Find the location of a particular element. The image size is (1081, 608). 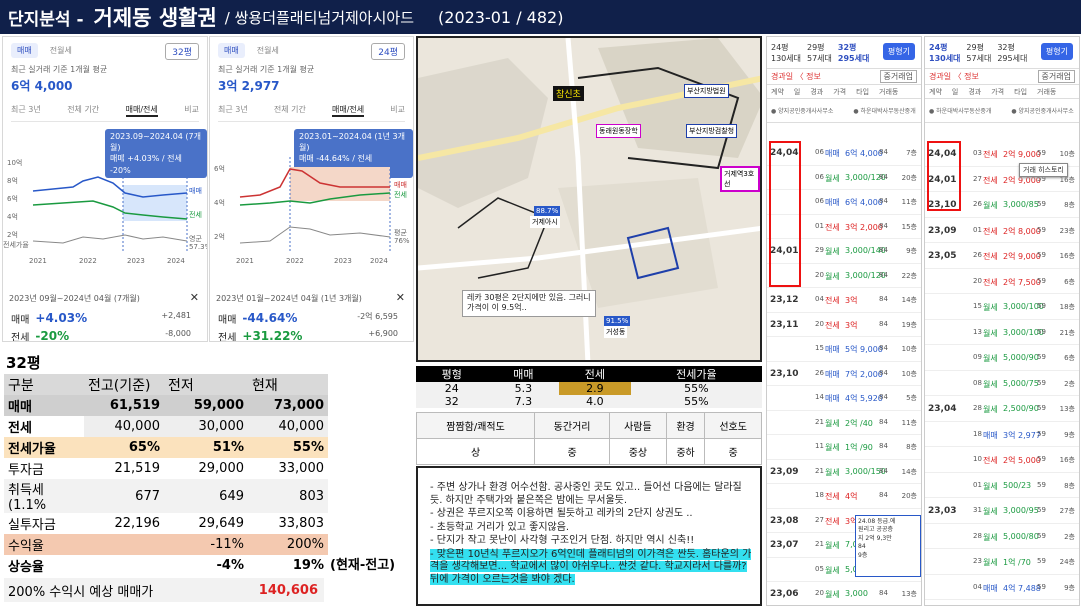

table-row: 18 전세 4억 84 20층 is located at coordinates (844, 496).